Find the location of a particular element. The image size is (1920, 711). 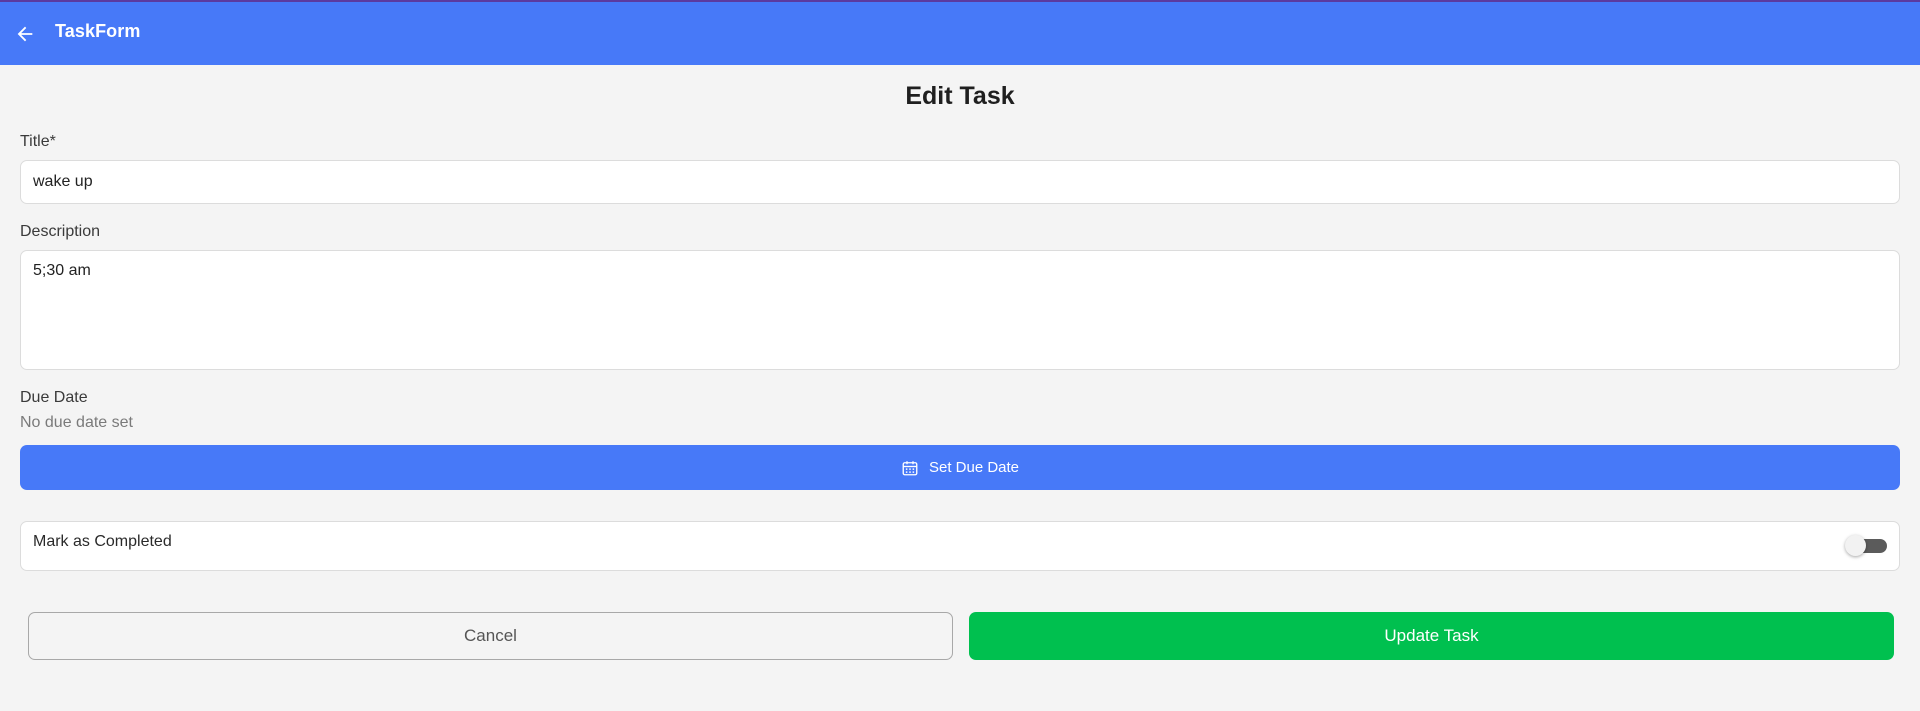

due-date-label: Due Date is located at coordinates (54, 397).